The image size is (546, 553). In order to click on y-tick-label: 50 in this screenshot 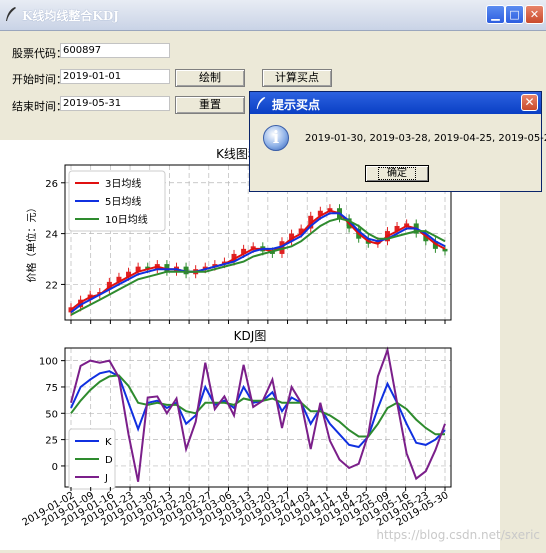, I will do `click(51, 414)`.